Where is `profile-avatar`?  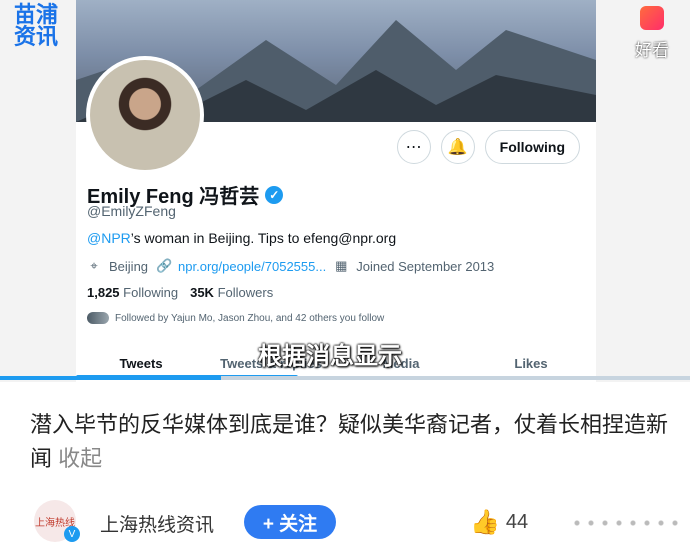
profile-avatar is located at coordinates (145, 115).